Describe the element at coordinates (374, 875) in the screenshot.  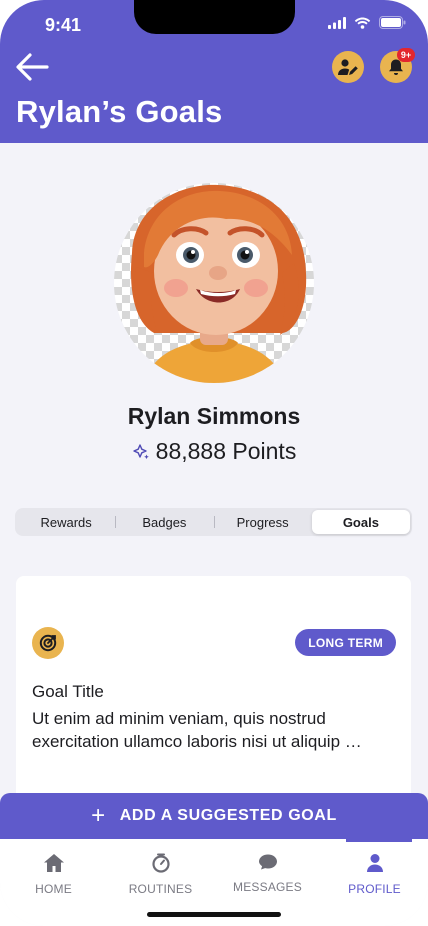
I see `nav-profile: PROFILE` at that location.